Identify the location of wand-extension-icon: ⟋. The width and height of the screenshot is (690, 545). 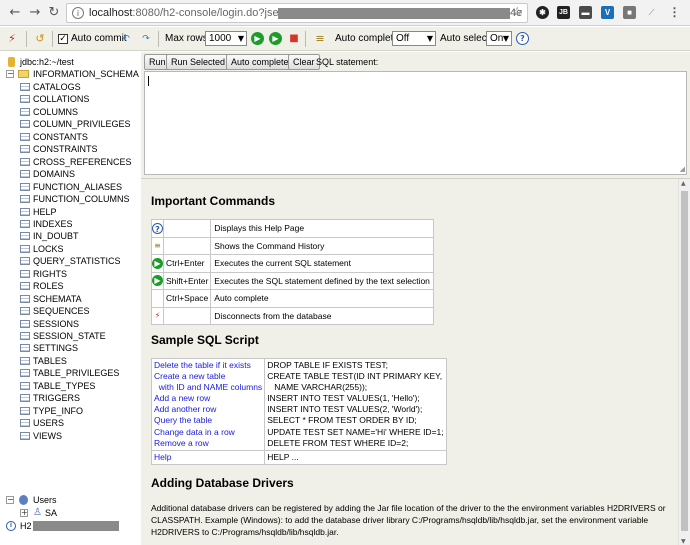
(651, 12).